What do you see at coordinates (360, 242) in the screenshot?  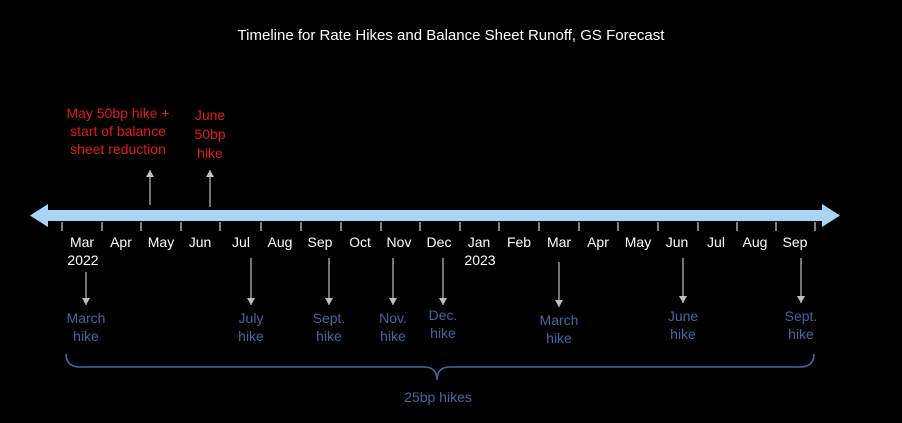 I see `month-label: Oct` at bounding box center [360, 242].